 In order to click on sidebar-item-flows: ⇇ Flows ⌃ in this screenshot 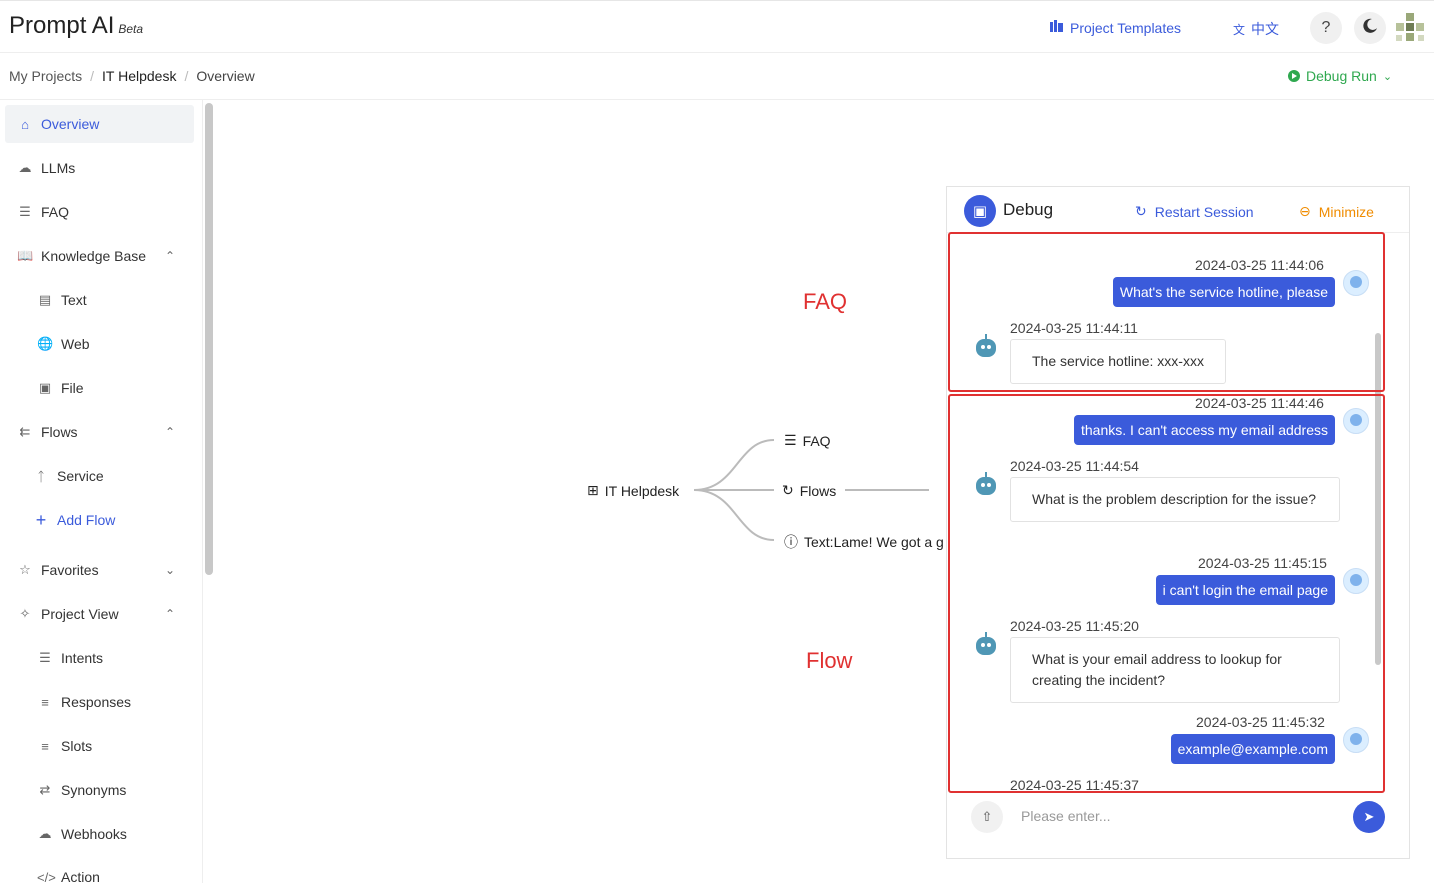, I will do `click(107, 432)`.